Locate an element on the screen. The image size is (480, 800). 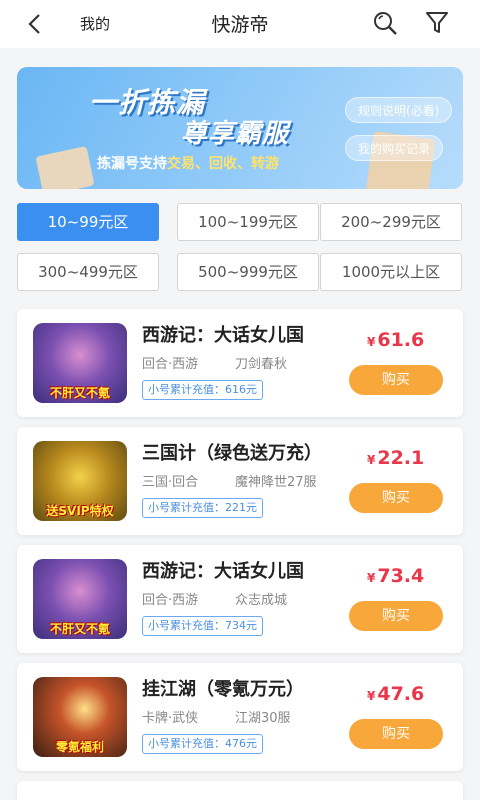
banner-subline-highlight: 交易、回收、转游 is located at coordinates (223, 164).